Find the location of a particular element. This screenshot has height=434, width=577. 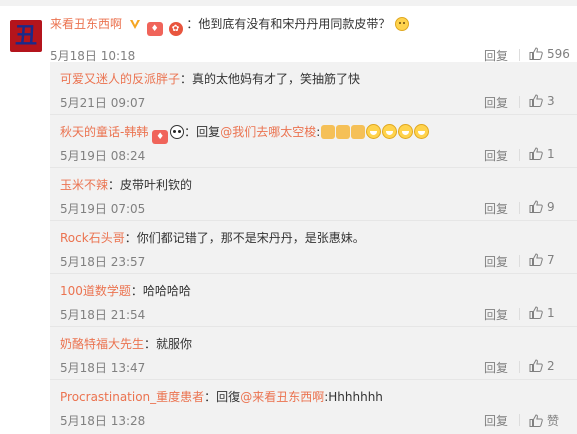

reply-time: 5月19日 07:05 is located at coordinates (103, 209).